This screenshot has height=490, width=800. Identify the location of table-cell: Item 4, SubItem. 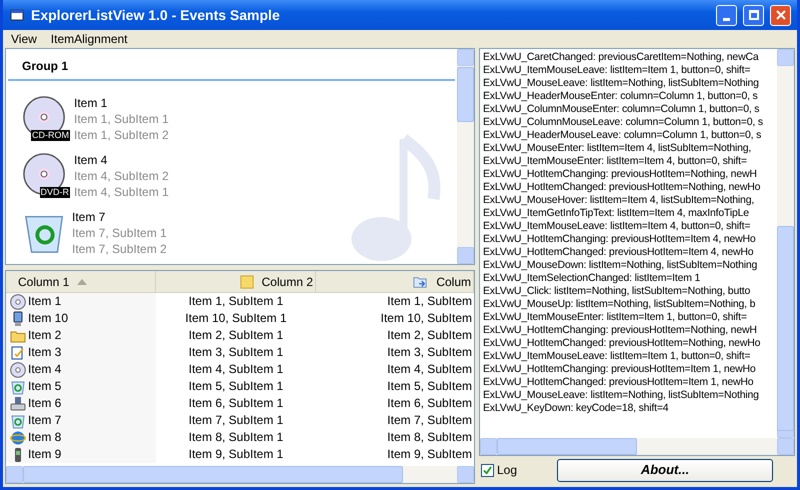
(429, 369).